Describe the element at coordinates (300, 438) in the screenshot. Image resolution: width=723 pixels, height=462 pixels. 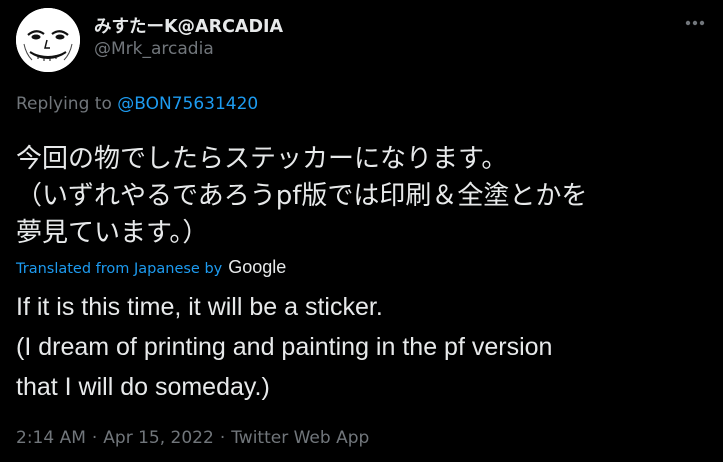
I see `tweet-source-app: Twitter Web App` at that location.